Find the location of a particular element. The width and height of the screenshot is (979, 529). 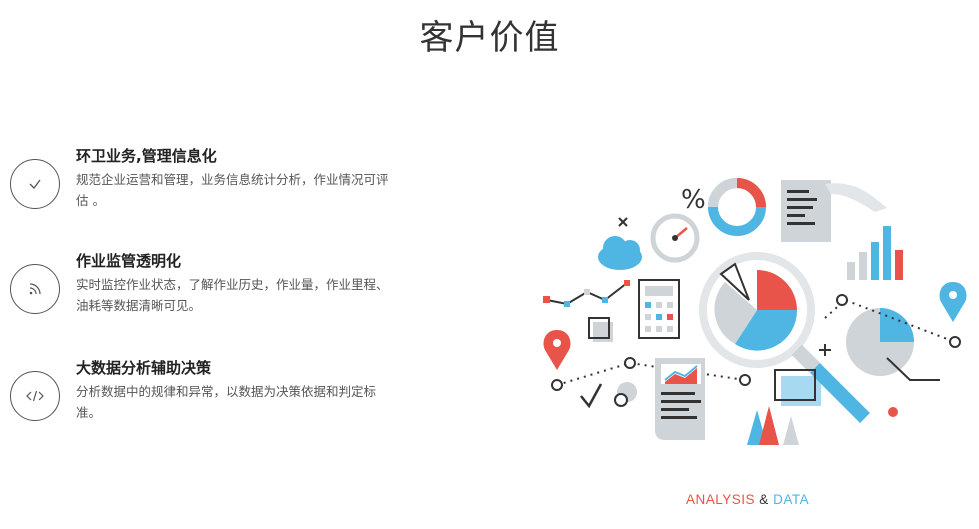

percent-icon: % is located at coordinates (693, 200).